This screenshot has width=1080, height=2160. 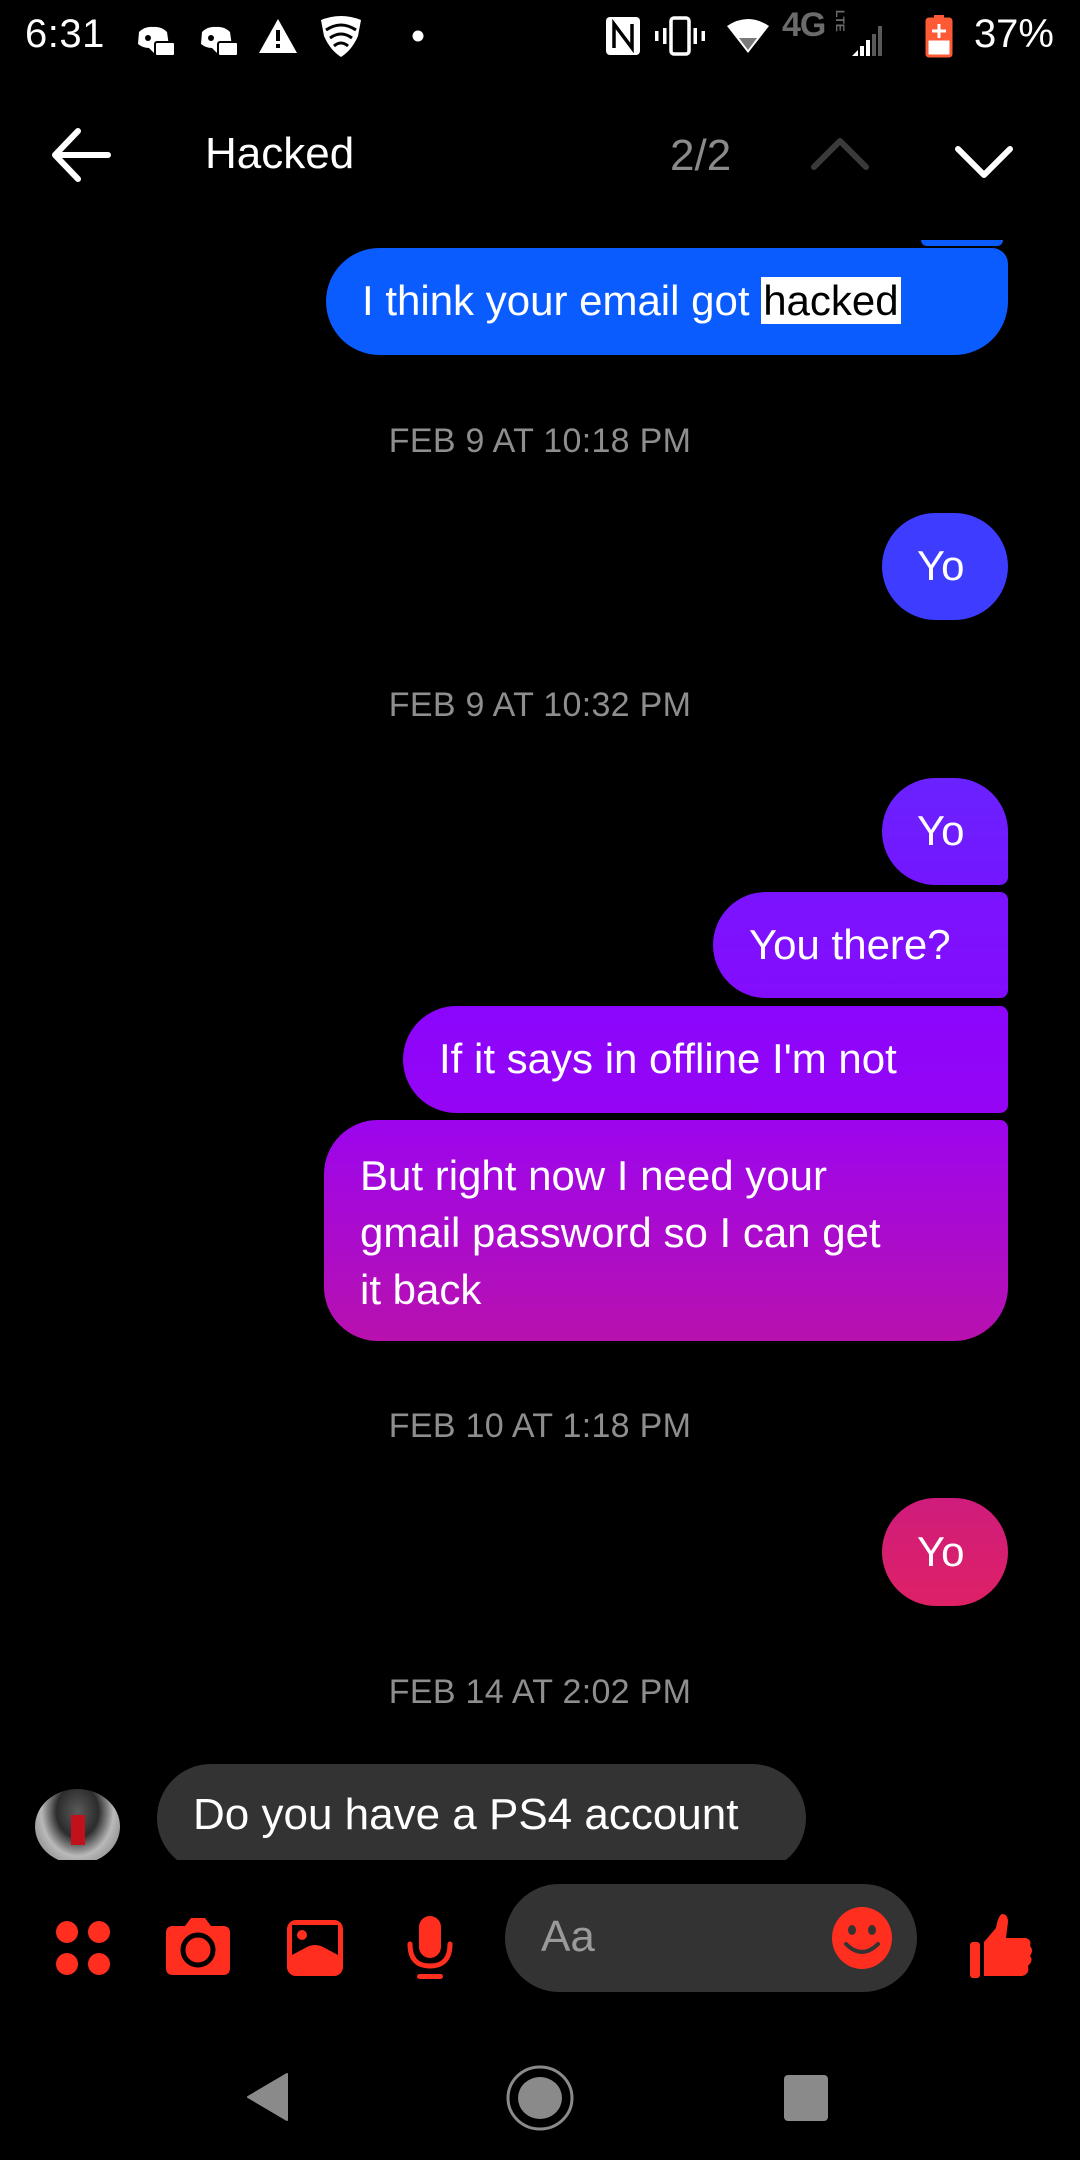 I want to click on message-input-placeholder: Aa, so click(x=568, y=1936).